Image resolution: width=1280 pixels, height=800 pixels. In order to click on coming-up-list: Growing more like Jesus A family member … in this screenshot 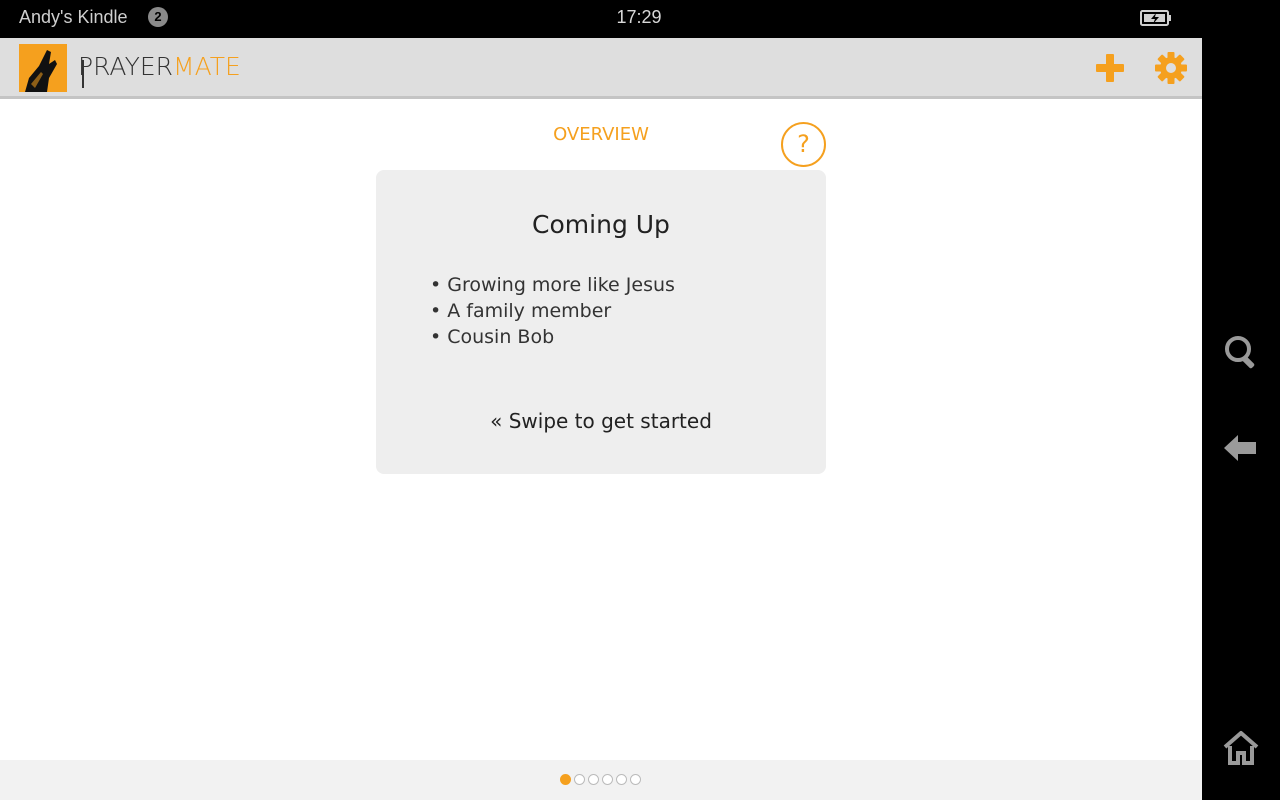, I will do `click(552, 311)`.